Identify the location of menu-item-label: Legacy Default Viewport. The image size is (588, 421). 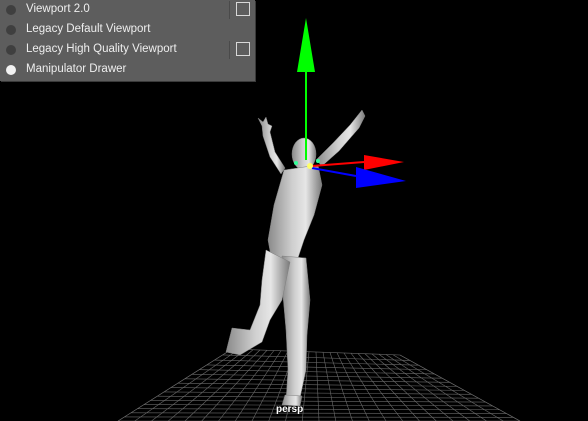
(88, 29).